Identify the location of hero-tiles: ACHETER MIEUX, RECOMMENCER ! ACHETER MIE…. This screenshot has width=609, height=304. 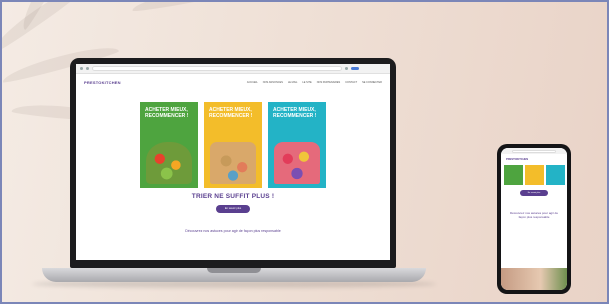
(233, 145).